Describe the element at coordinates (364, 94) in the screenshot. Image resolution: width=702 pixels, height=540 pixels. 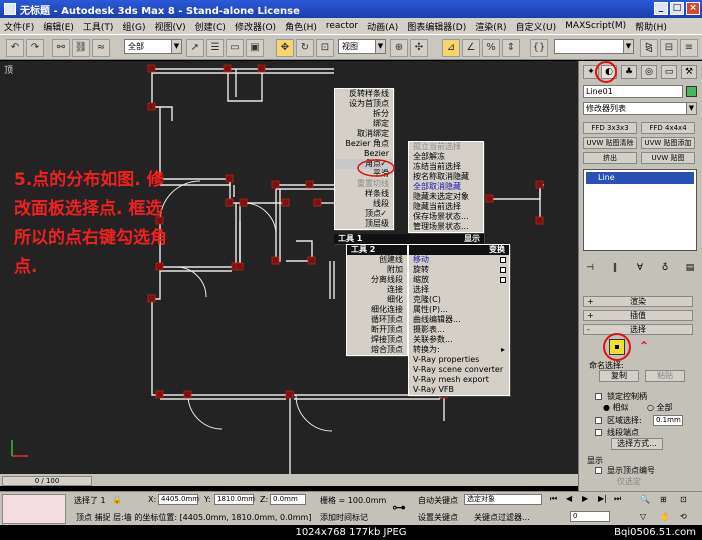
I see `quad-item-reverse-spline: 反转样条线` at that location.